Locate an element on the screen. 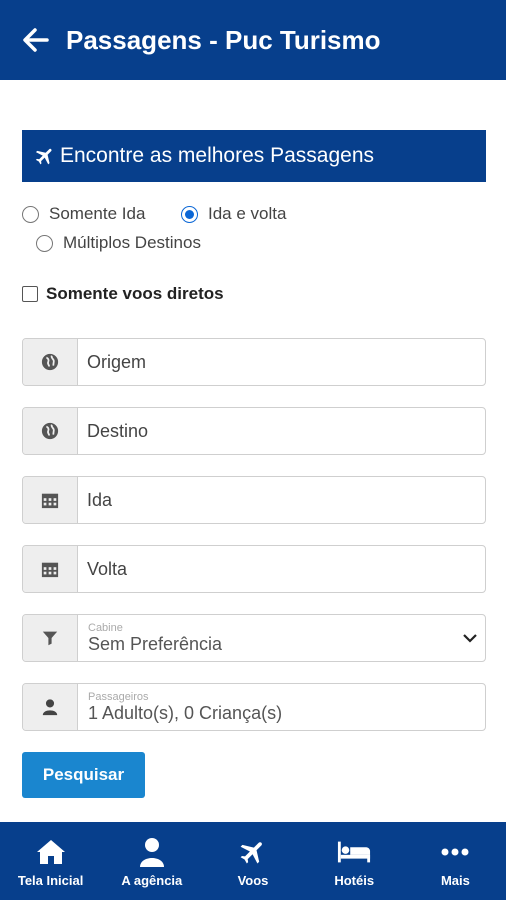 This screenshot has width=506, height=900. cabin-select: Cabine Sem Preferência is located at coordinates (254, 638).